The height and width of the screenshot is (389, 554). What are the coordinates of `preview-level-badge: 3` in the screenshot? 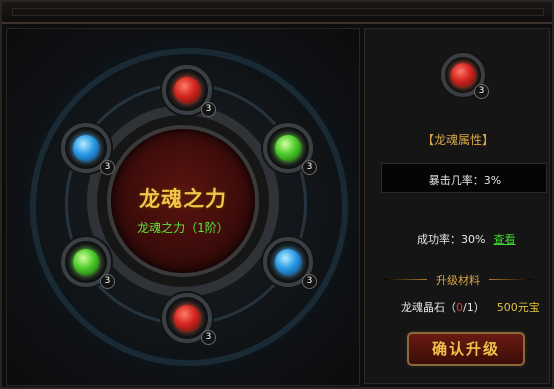 It's located at (481, 91).